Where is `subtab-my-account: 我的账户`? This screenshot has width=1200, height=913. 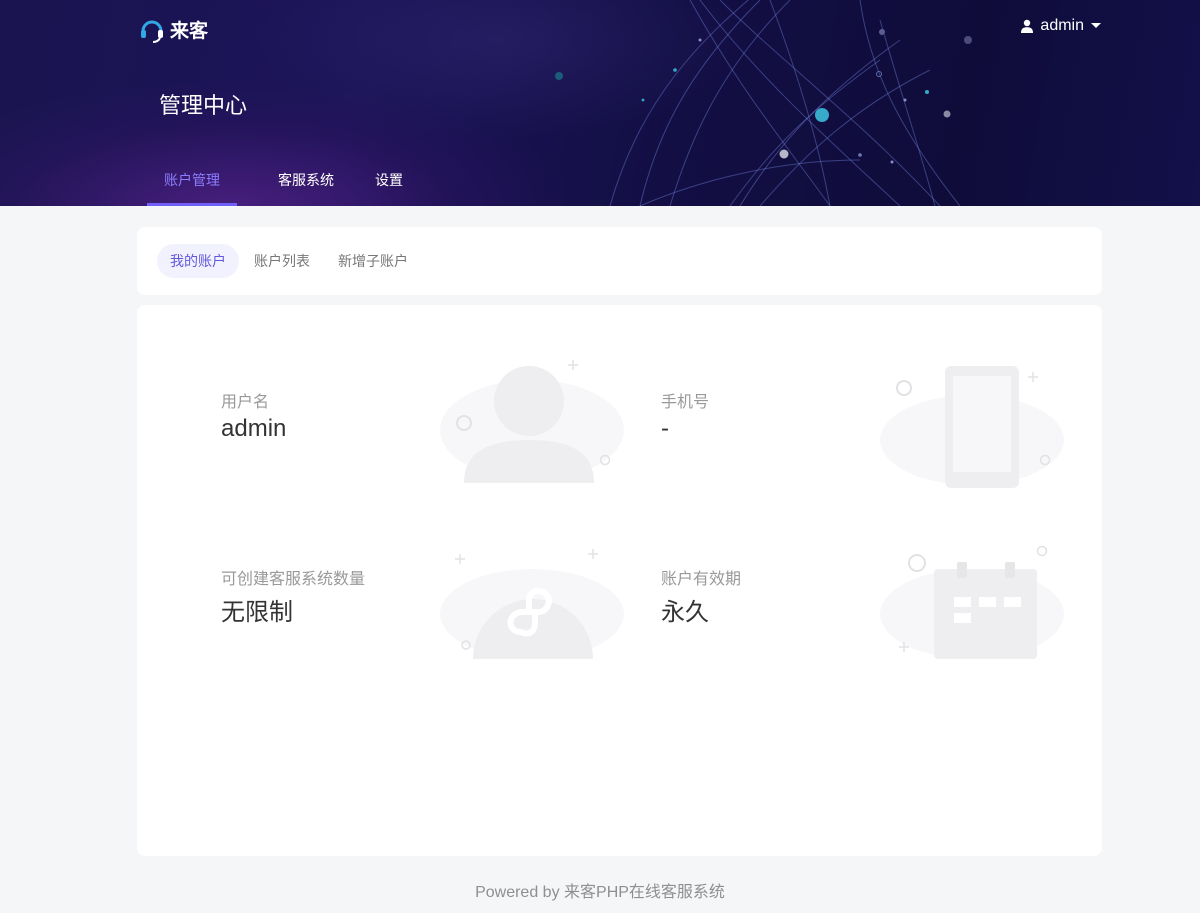 subtab-my-account: 我的账户 is located at coordinates (198, 261).